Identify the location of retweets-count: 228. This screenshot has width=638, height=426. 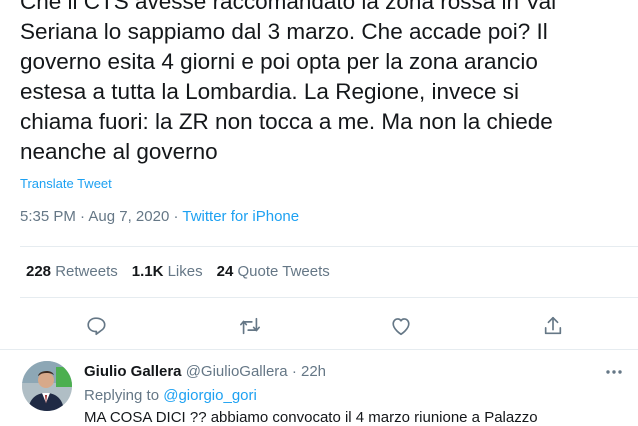
(39, 271).